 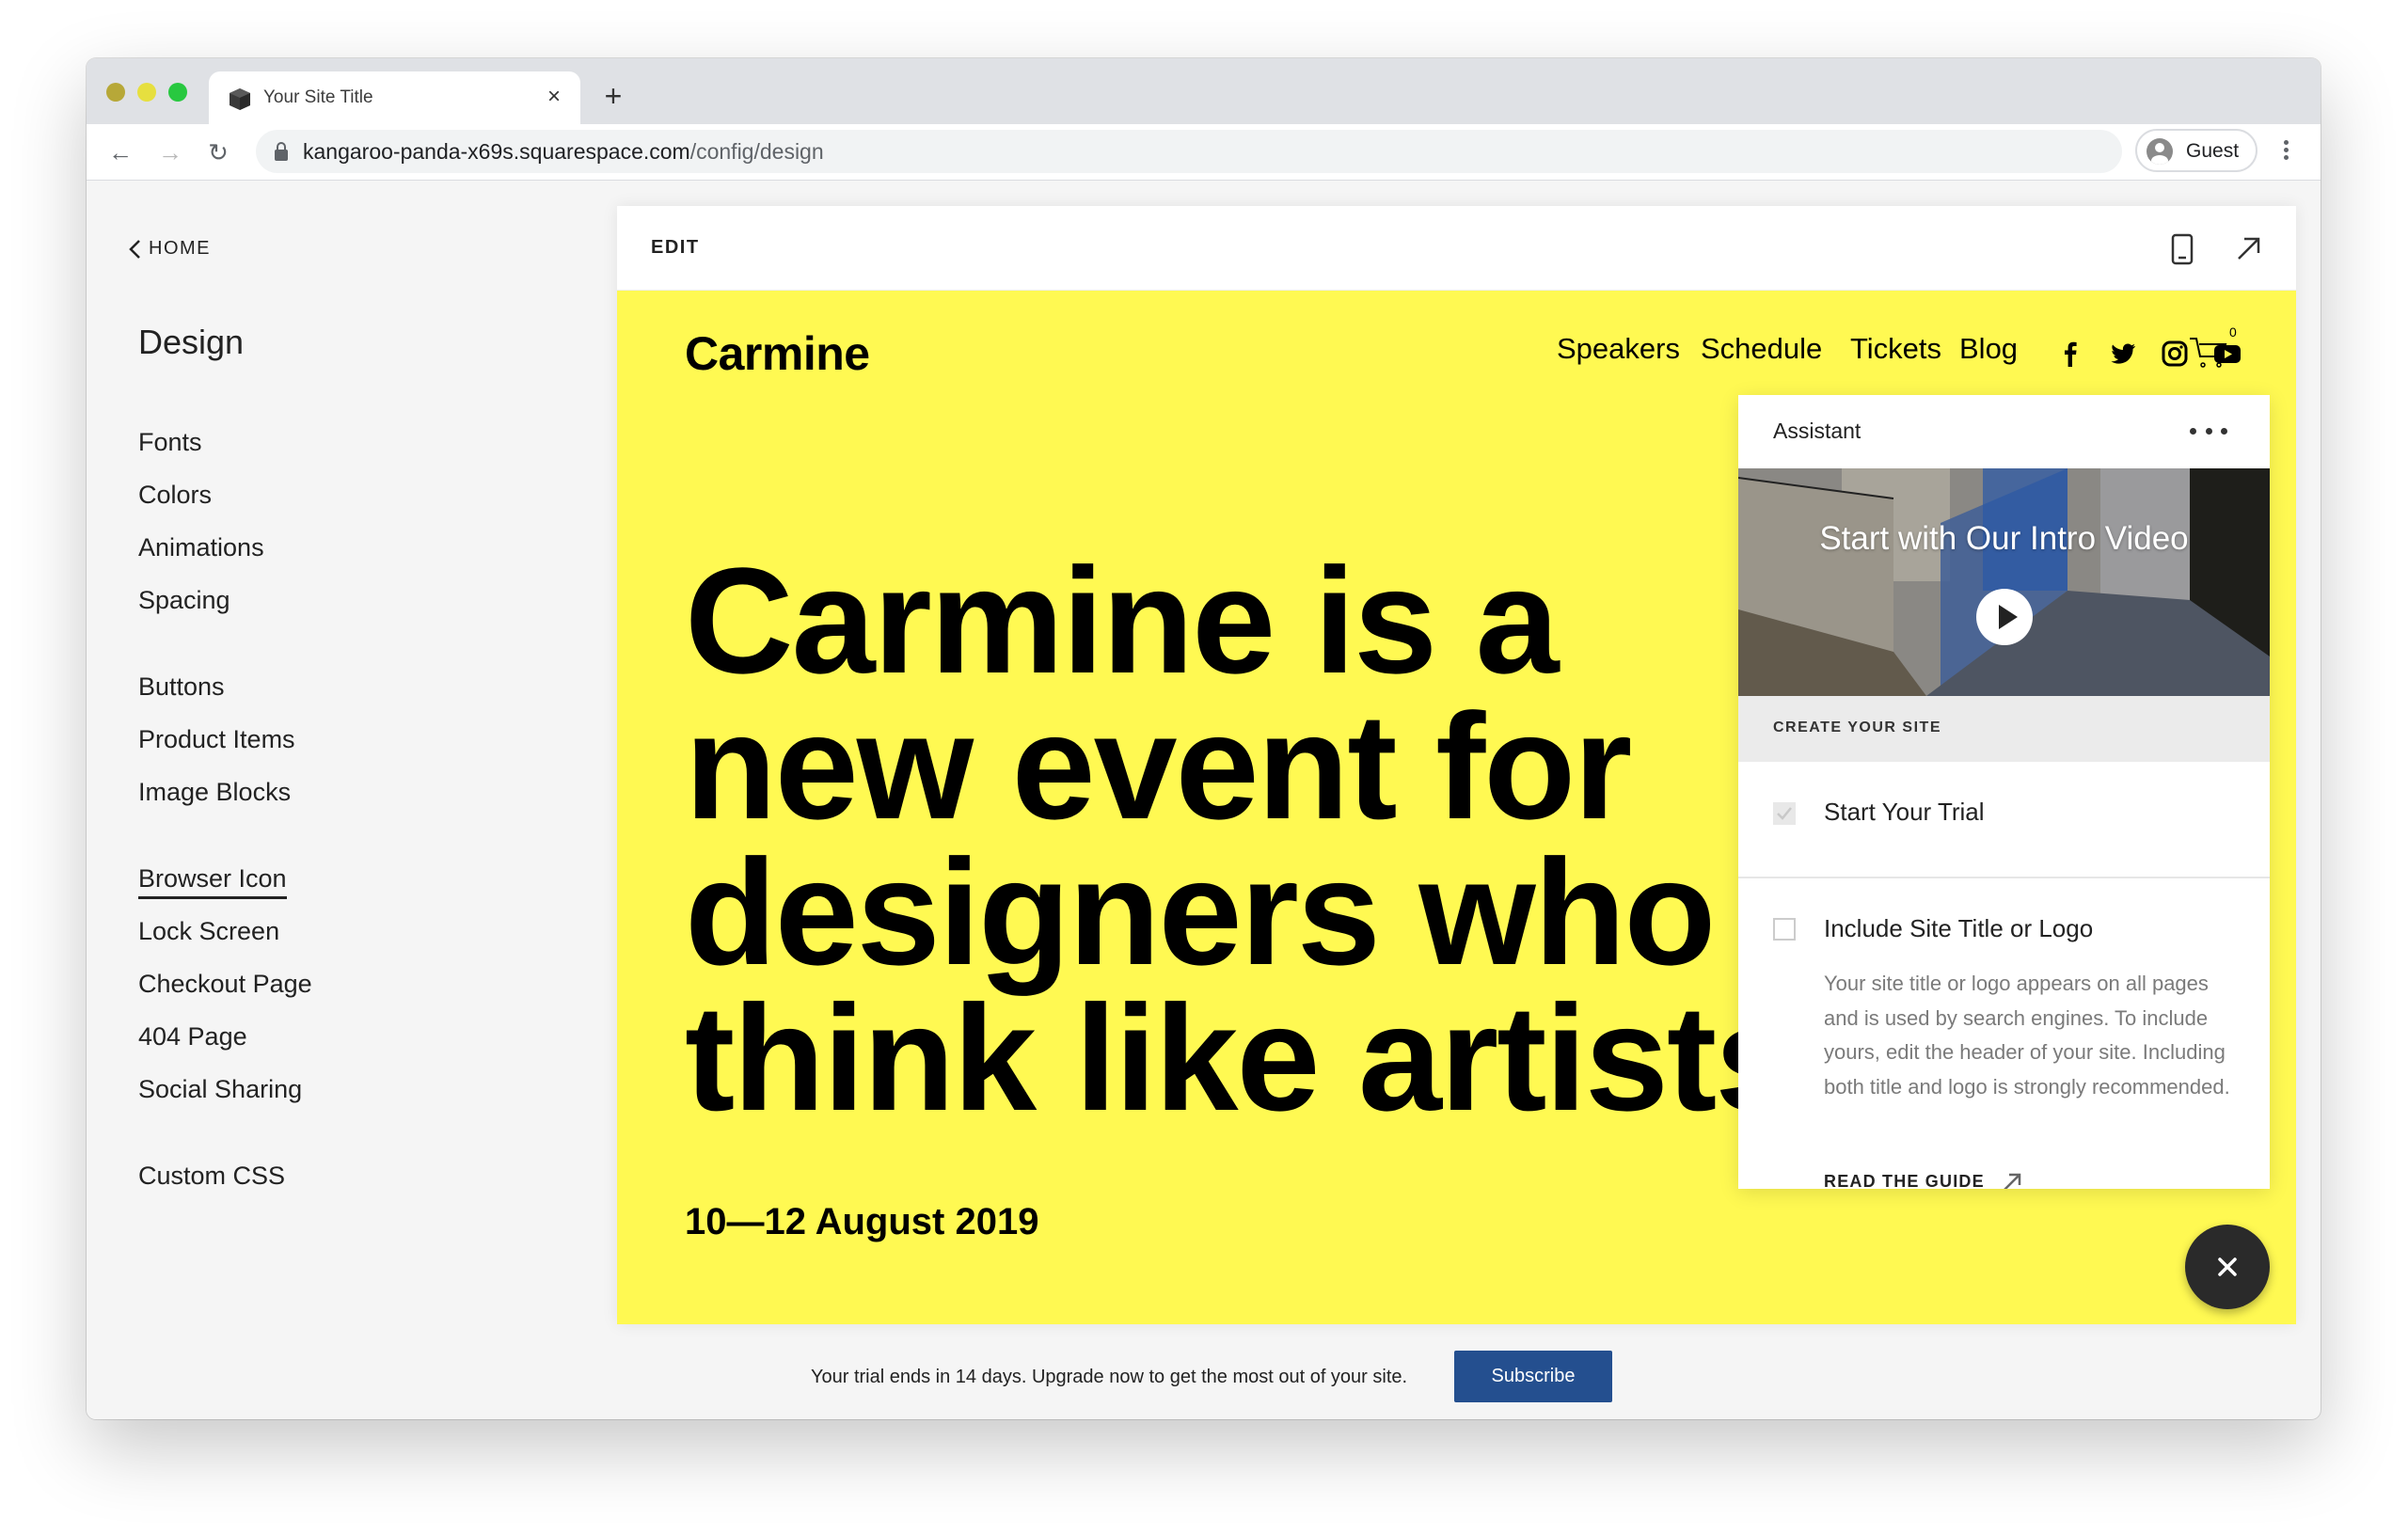 I want to click on cart-icon, so click(x=2208, y=353).